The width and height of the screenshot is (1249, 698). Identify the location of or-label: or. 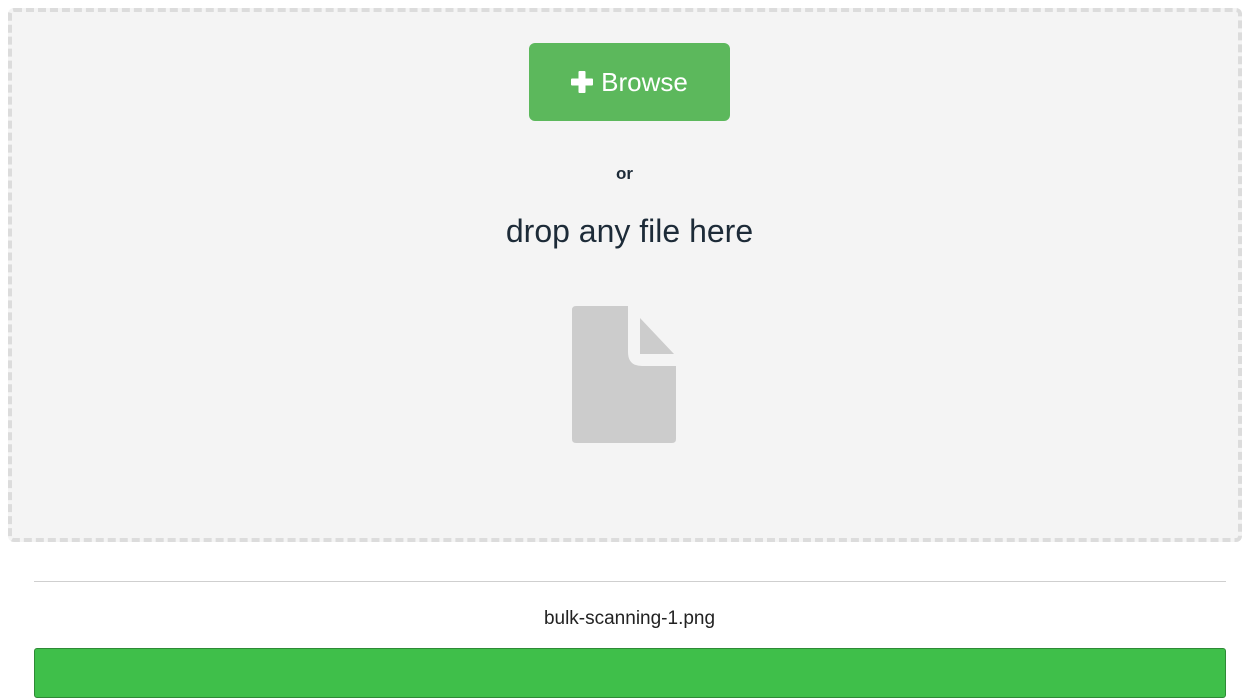
(624, 173).